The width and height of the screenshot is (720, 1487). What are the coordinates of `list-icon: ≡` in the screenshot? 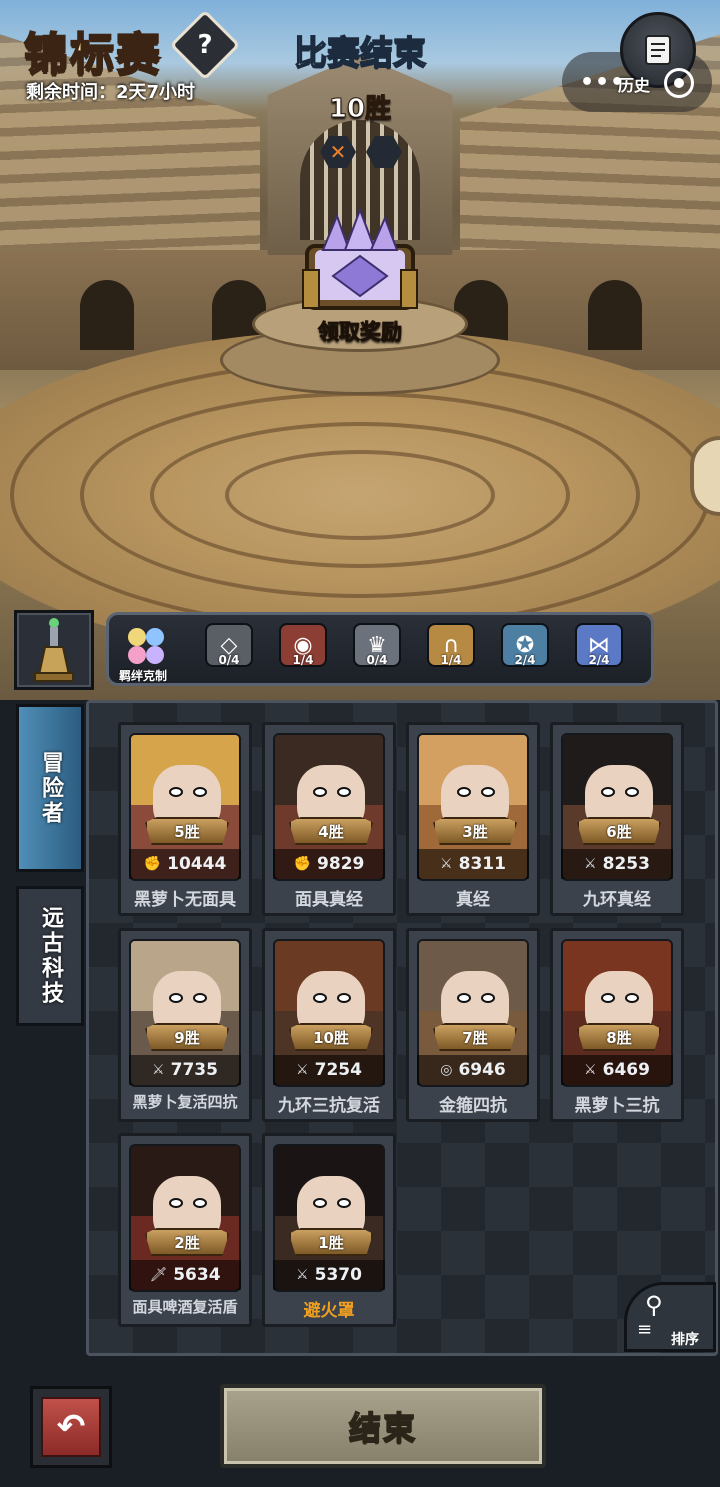 It's located at (645, 1329).